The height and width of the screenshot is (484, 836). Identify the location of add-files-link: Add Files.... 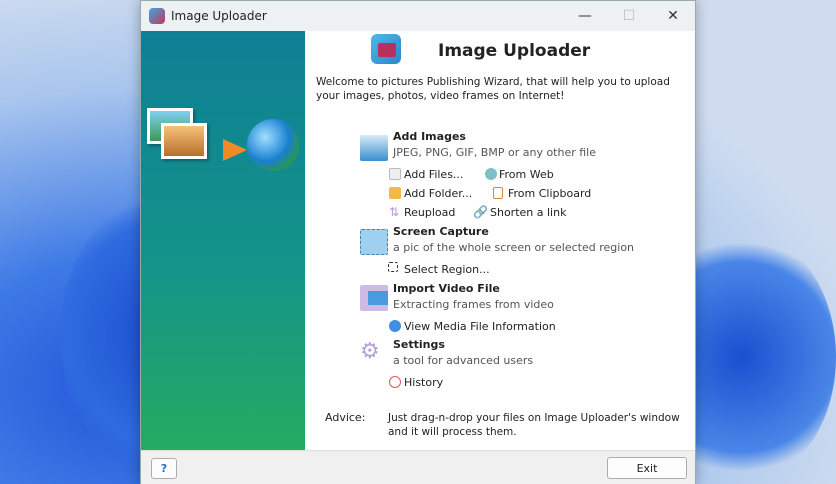
(433, 174).